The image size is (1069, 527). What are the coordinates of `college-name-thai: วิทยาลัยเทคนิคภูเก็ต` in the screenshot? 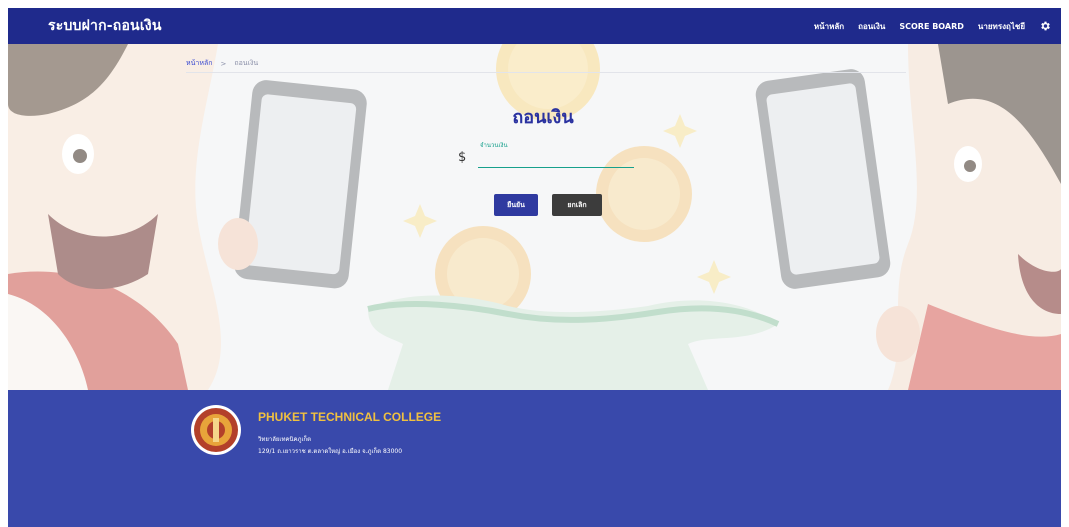 It's located at (285, 439).